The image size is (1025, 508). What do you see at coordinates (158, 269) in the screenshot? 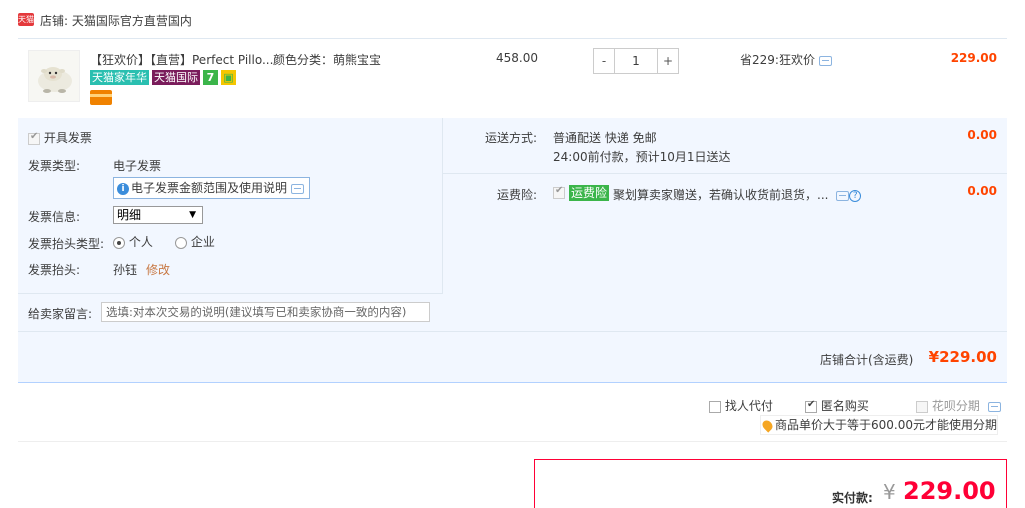
I see `invoice-edit-link: 修改` at bounding box center [158, 269].